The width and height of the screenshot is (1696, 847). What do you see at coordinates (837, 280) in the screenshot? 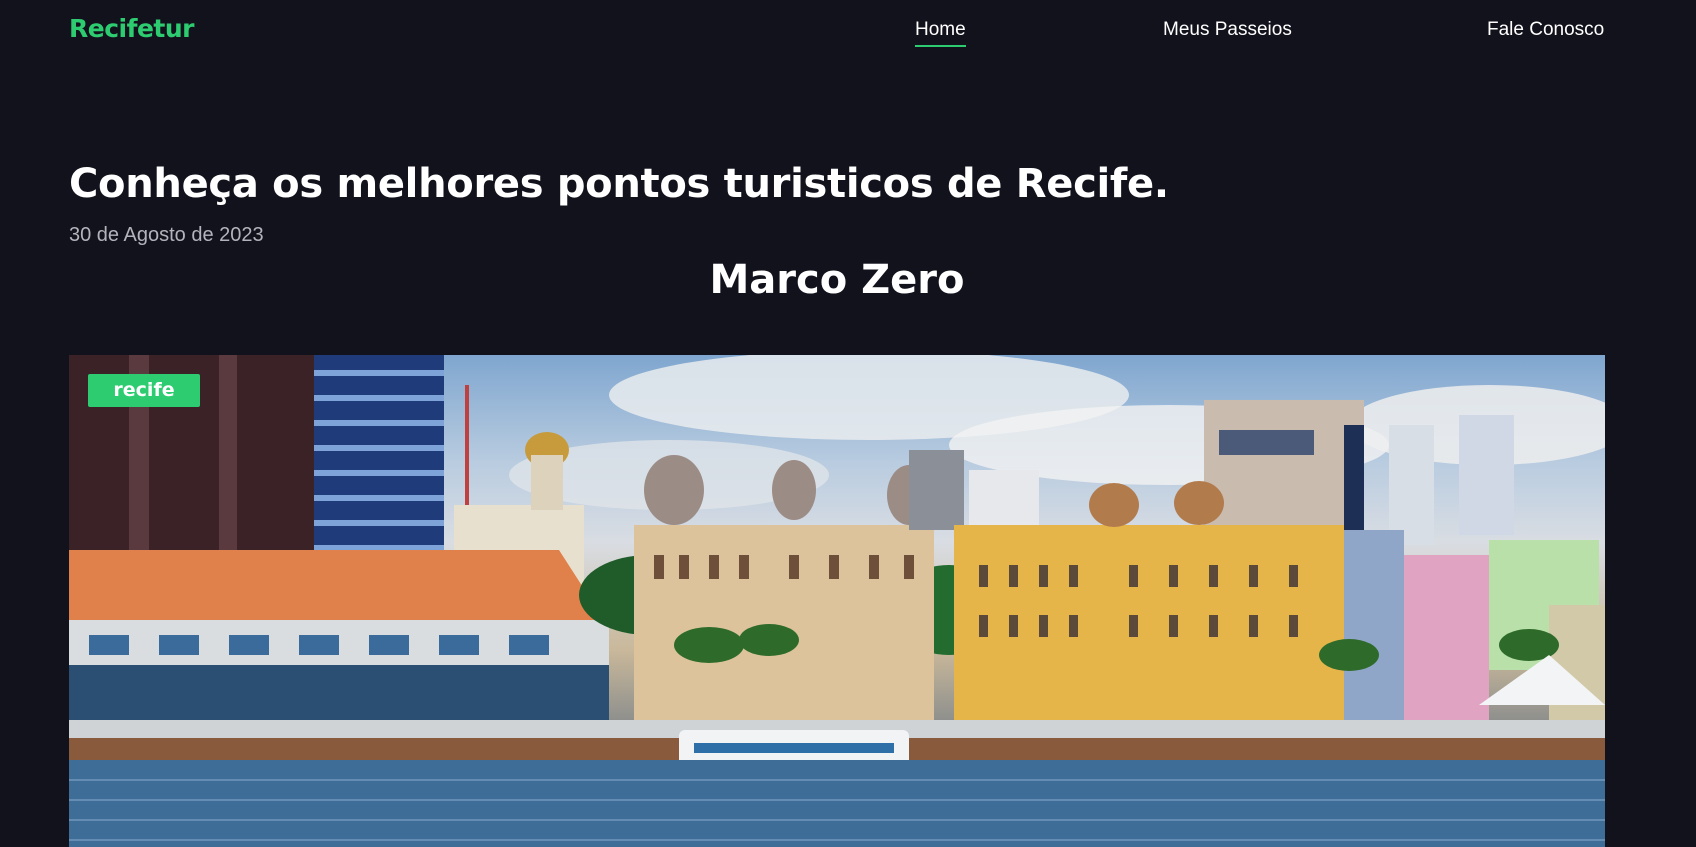
I see `section-title: Marco Zero` at bounding box center [837, 280].